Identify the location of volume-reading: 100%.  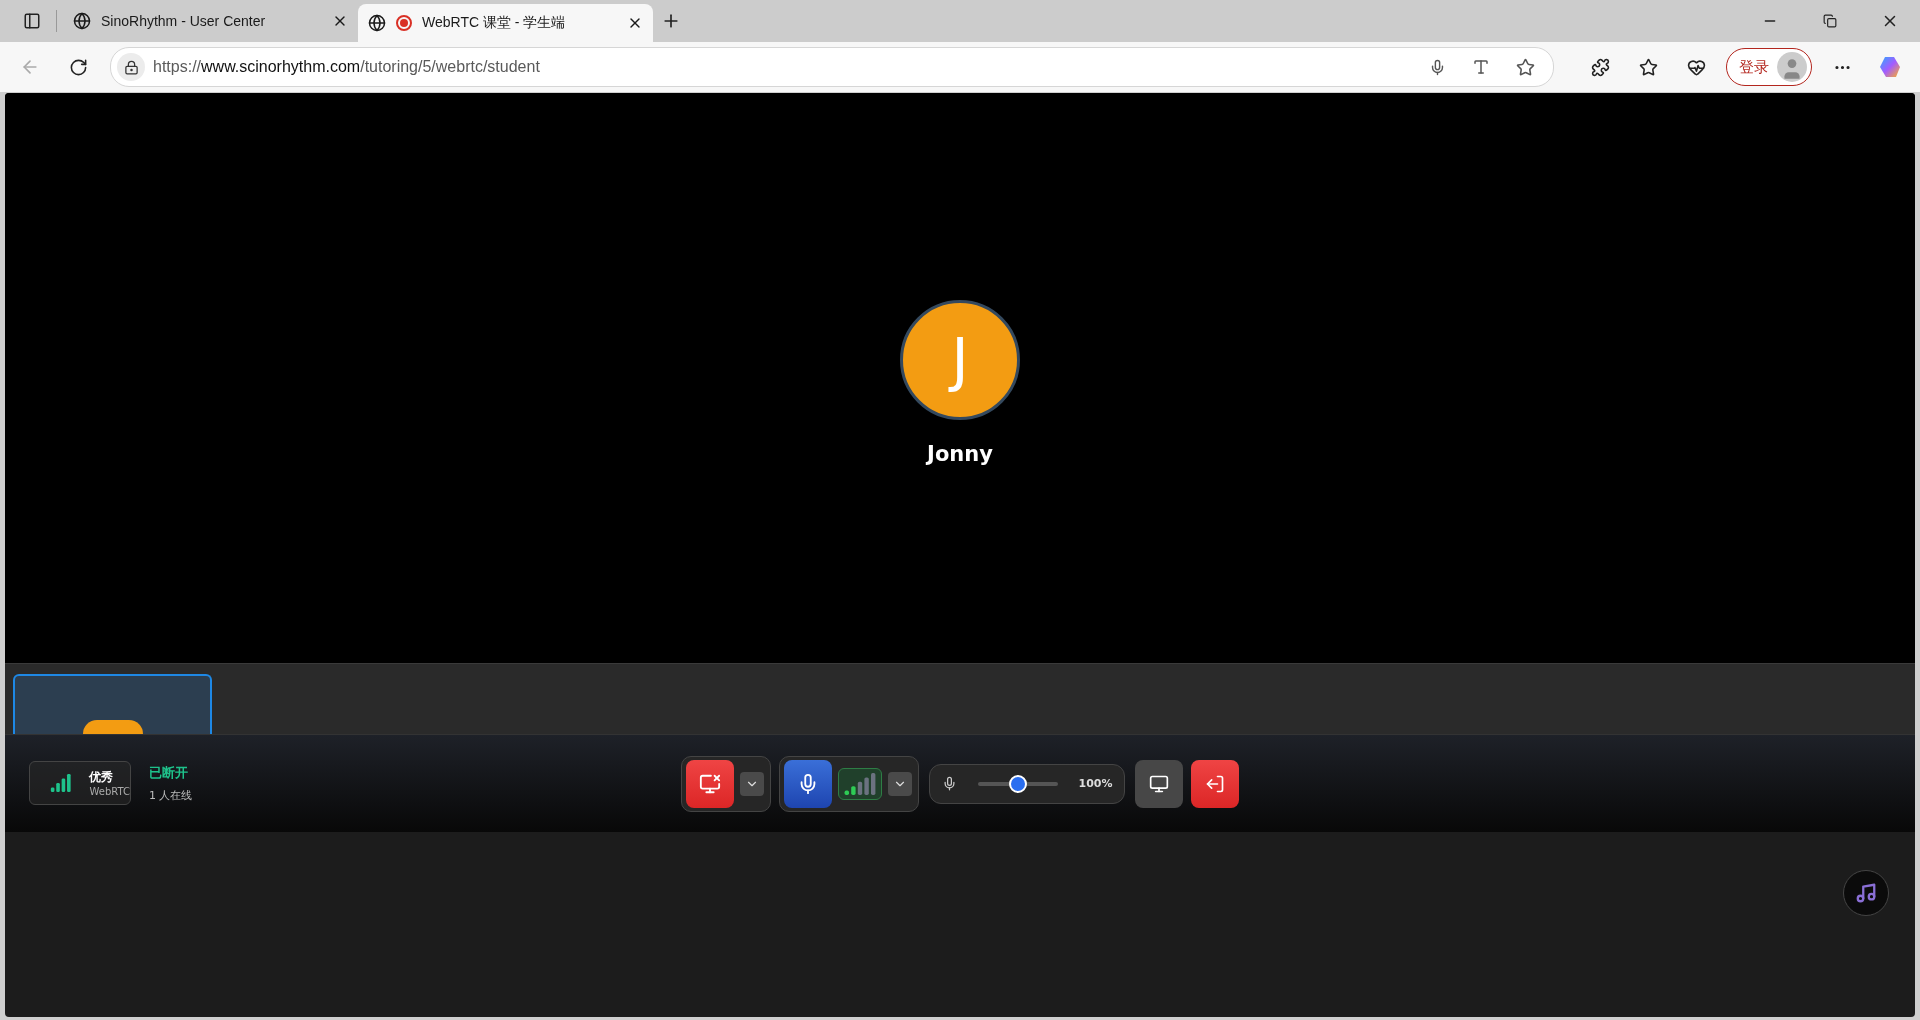
(1095, 783).